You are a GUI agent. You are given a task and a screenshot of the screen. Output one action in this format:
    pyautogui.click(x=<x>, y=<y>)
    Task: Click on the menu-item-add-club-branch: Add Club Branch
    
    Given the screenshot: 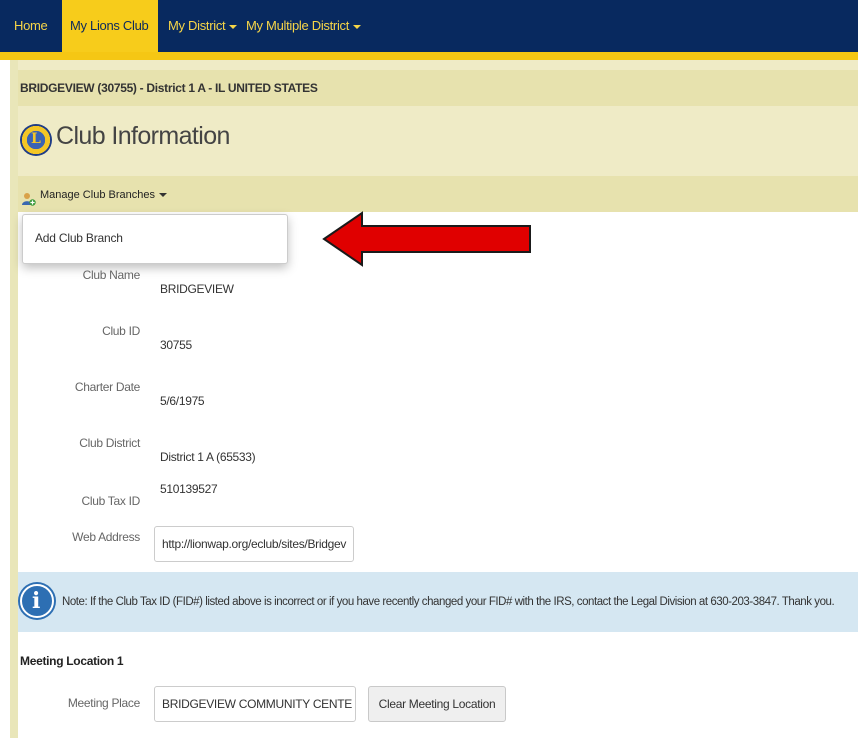 What is the action you would take?
    pyautogui.click(x=79, y=238)
    